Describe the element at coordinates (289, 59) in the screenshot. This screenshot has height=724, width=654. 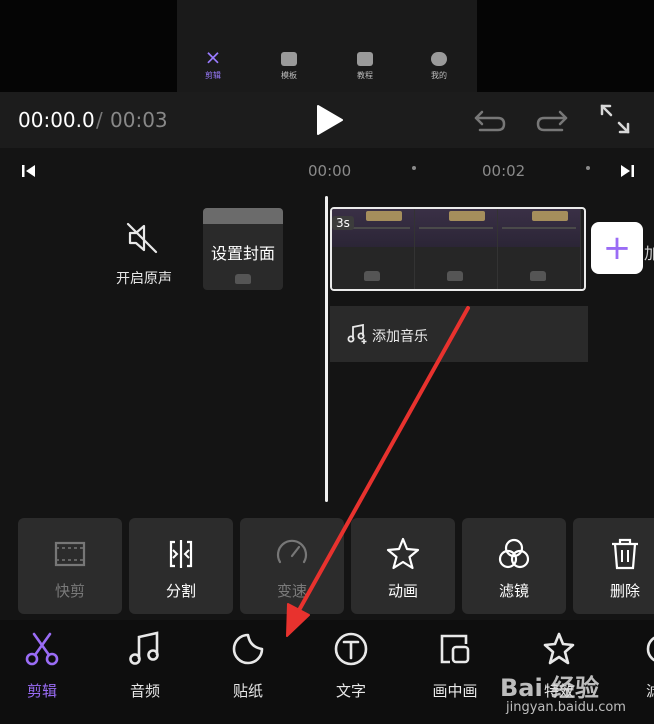
I see `template-icon` at that location.